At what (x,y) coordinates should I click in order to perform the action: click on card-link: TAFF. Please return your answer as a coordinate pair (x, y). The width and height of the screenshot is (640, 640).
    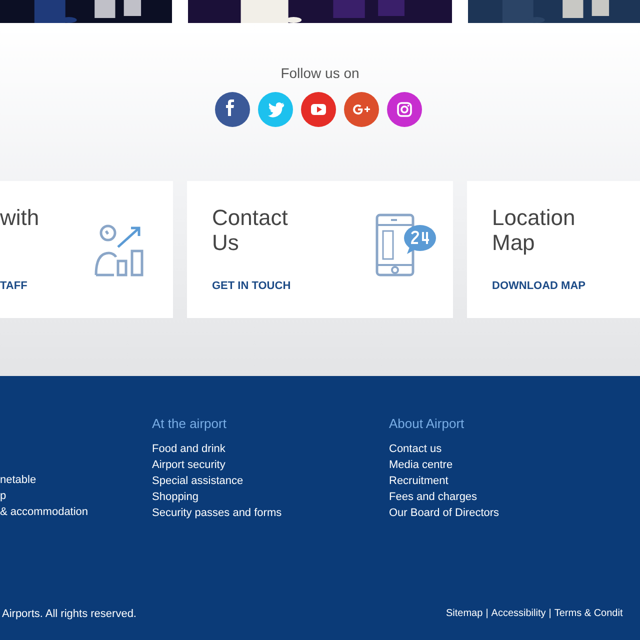
    Looking at the image, I should click on (14, 286).